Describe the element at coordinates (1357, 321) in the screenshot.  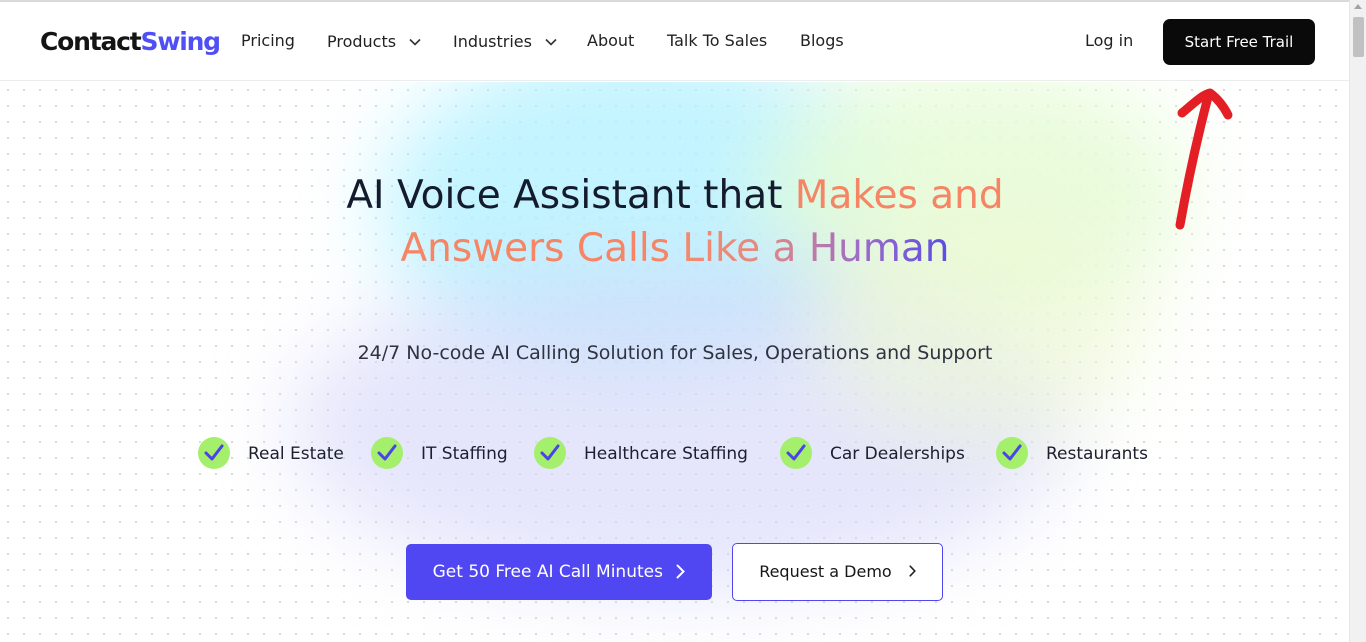
I see `page-scrollbar` at that location.